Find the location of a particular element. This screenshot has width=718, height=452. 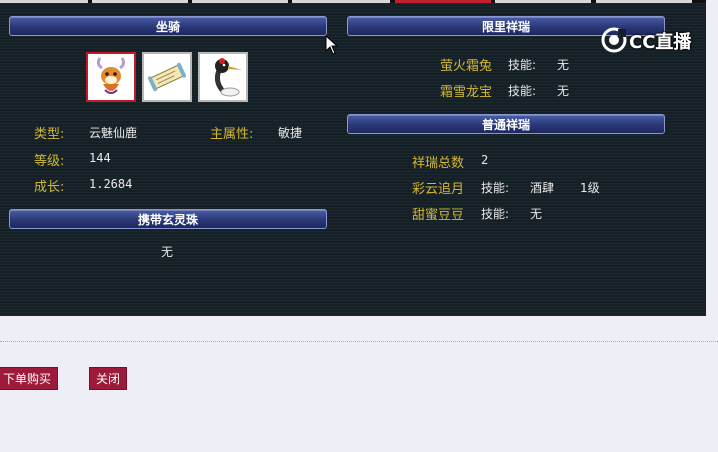

main-attr-value: 敏捷 is located at coordinates (290, 133).